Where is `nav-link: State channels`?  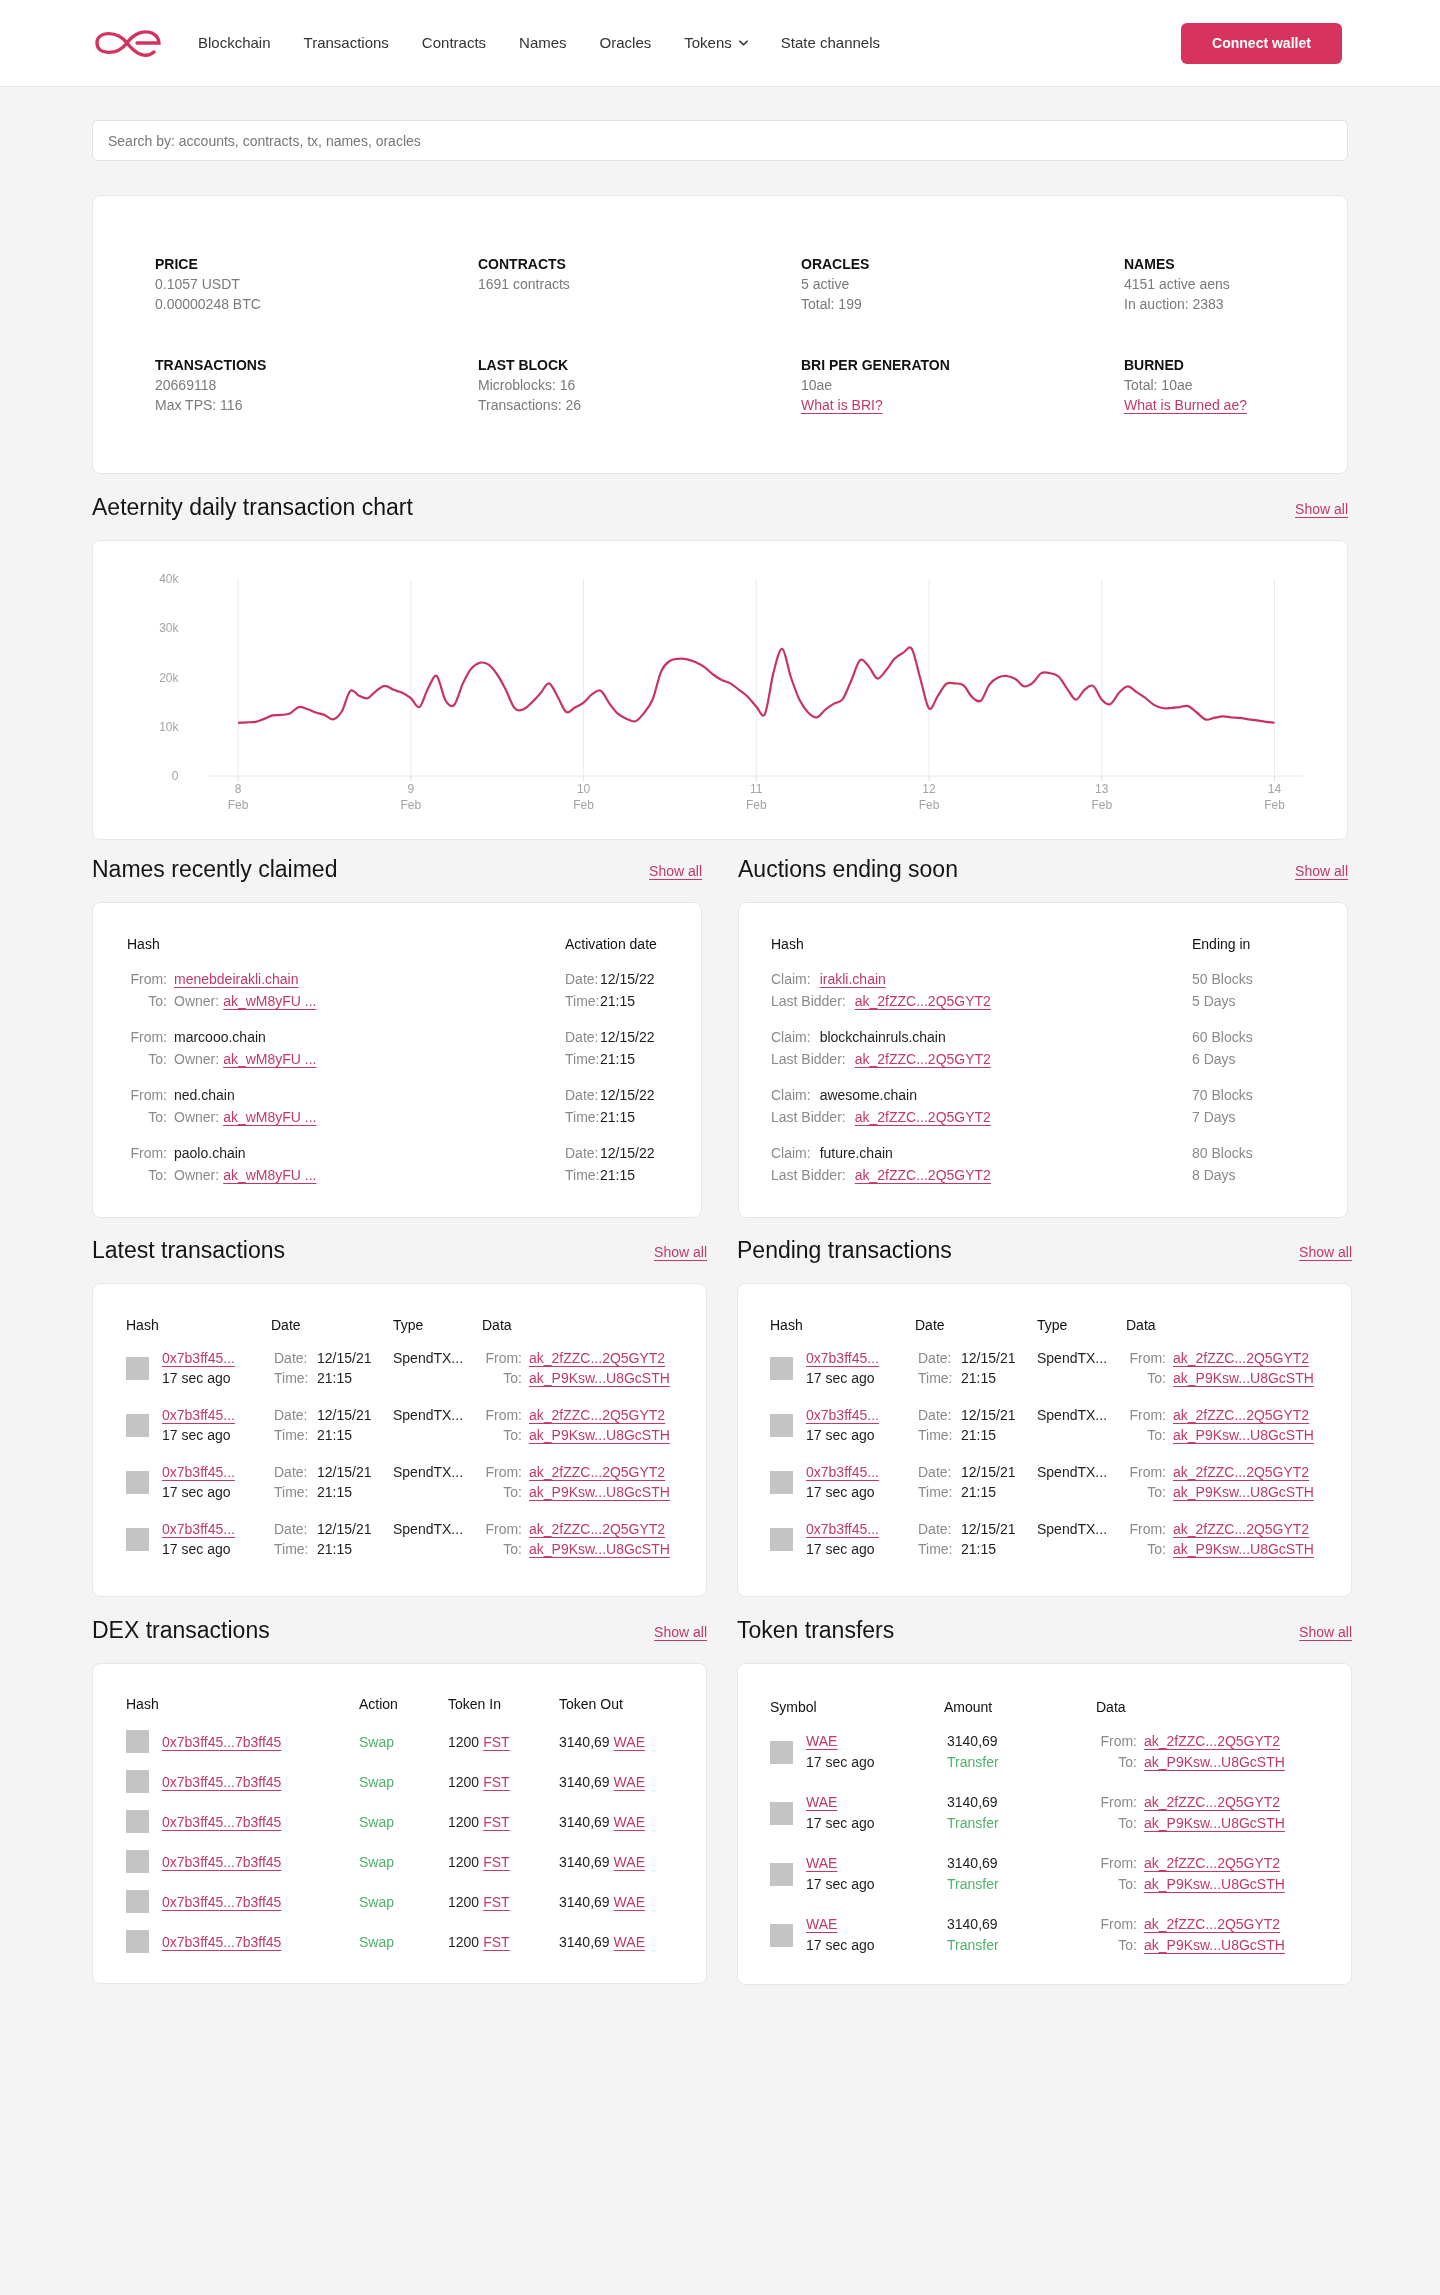
nav-link: State channels is located at coordinates (830, 43).